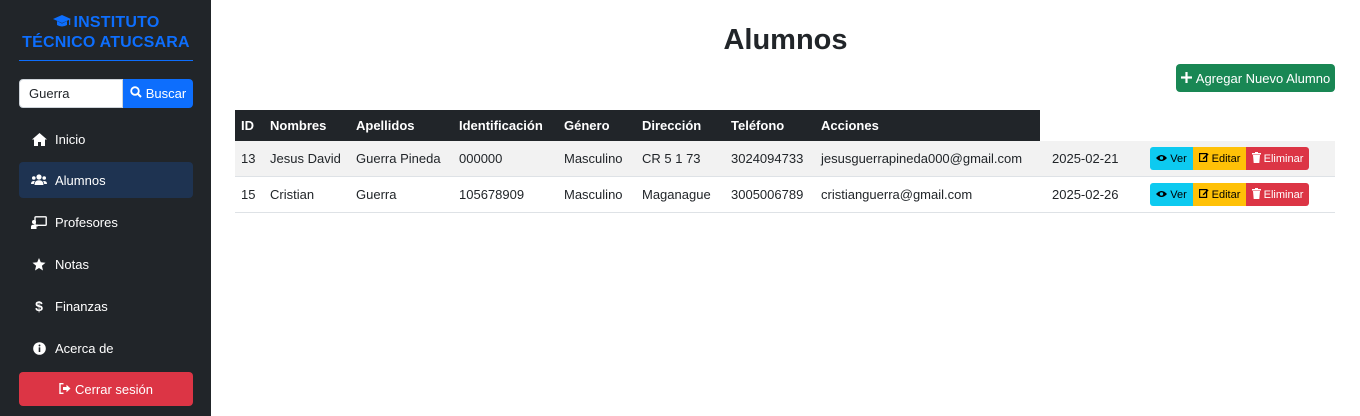 Image resolution: width=1360 pixels, height=416 pixels. Describe the element at coordinates (114, 389) in the screenshot. I see `logout-label: Cerrar sesión` at that location.